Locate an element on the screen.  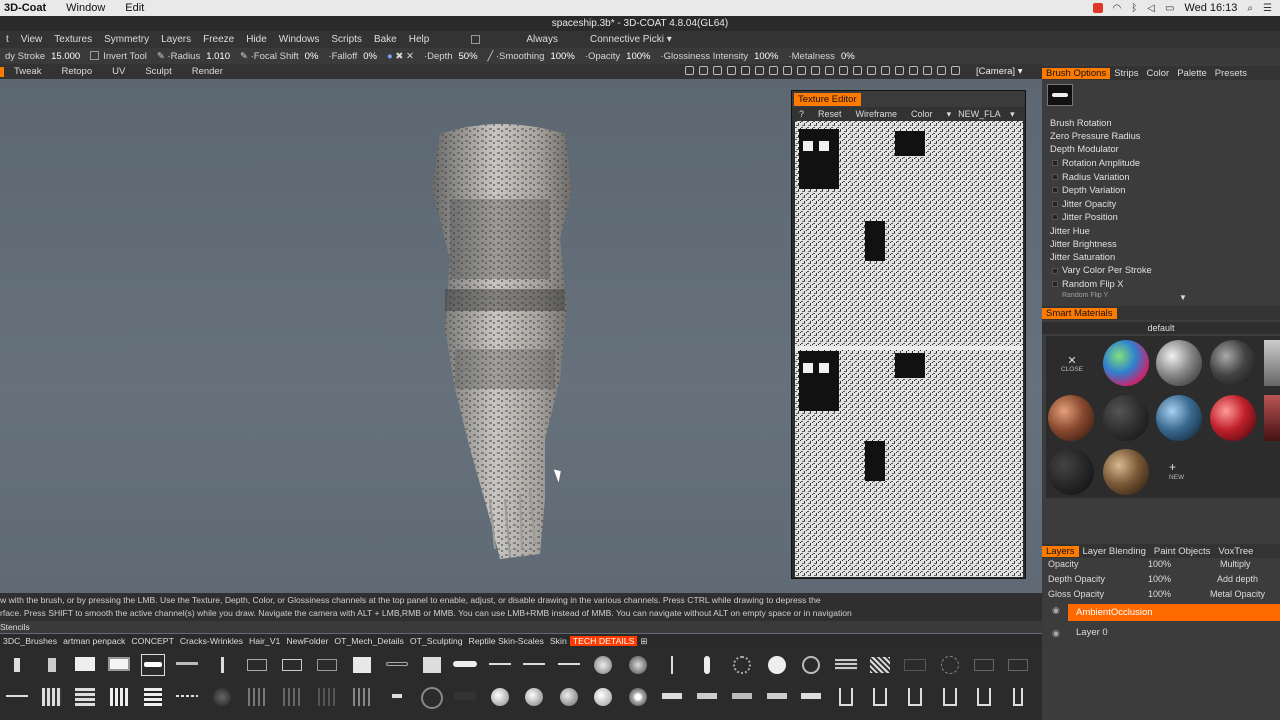
clock: Wed 16:13 is located at coordinates (1210, 8).